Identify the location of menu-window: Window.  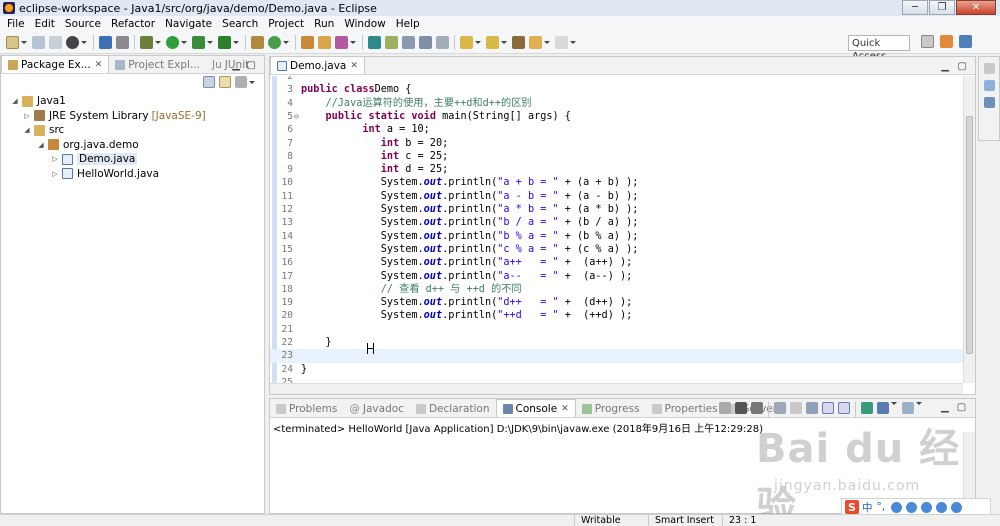
(364, 24).